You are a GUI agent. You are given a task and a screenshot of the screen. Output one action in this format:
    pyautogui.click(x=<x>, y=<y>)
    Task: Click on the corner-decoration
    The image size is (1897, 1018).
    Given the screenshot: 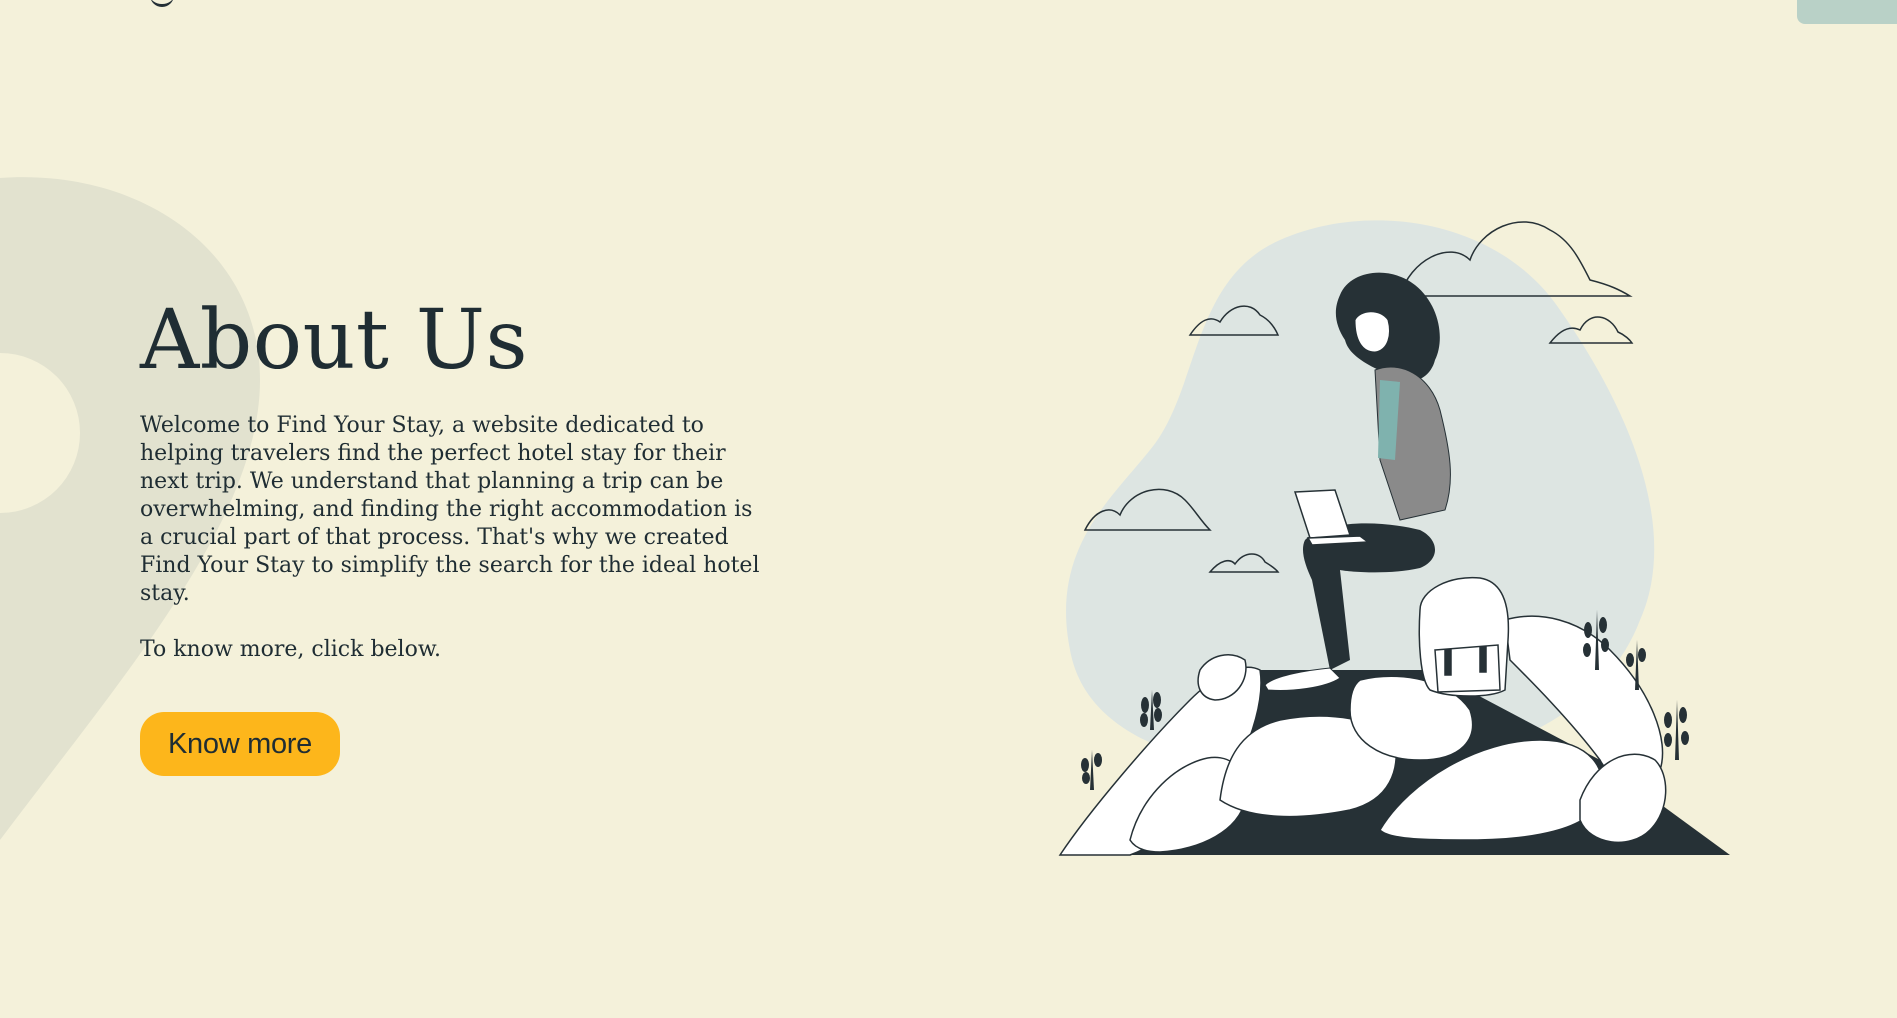 What is the action you would take?
    pyautogui.click(x=1847, y=12)
    